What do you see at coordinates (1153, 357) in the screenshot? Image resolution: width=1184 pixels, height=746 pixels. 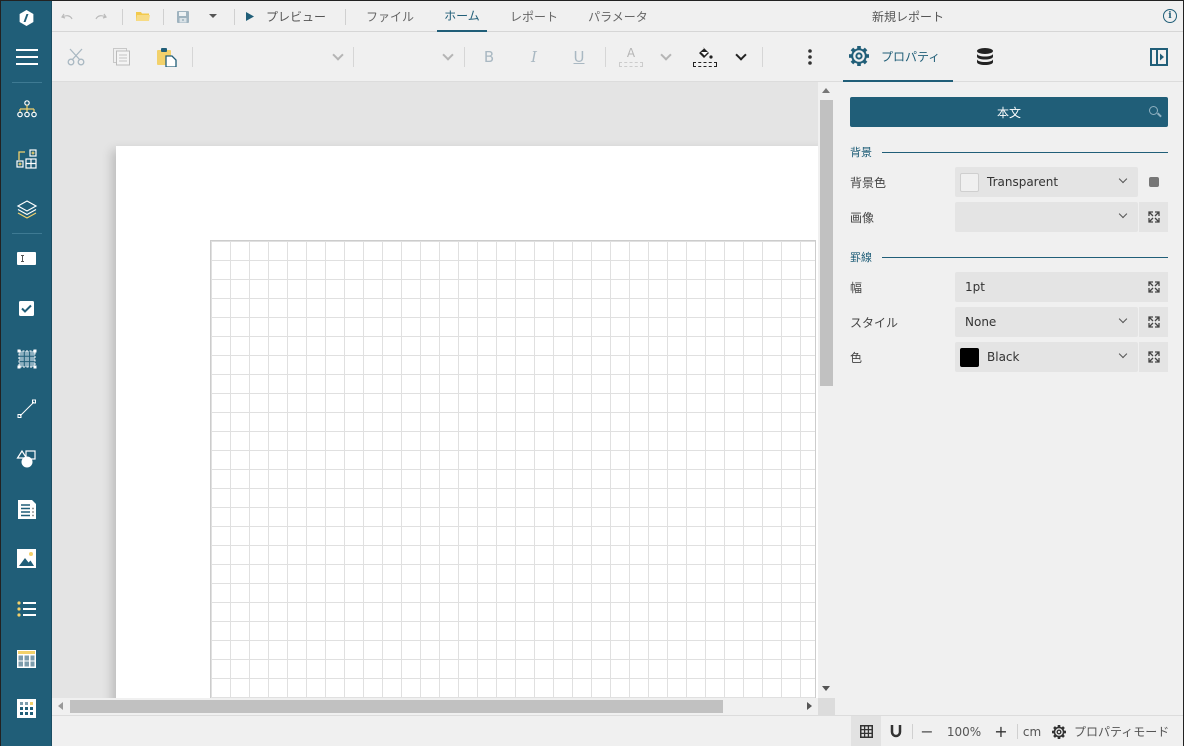 I see `border-color-expand-button` at bounding box center [1153, 357].